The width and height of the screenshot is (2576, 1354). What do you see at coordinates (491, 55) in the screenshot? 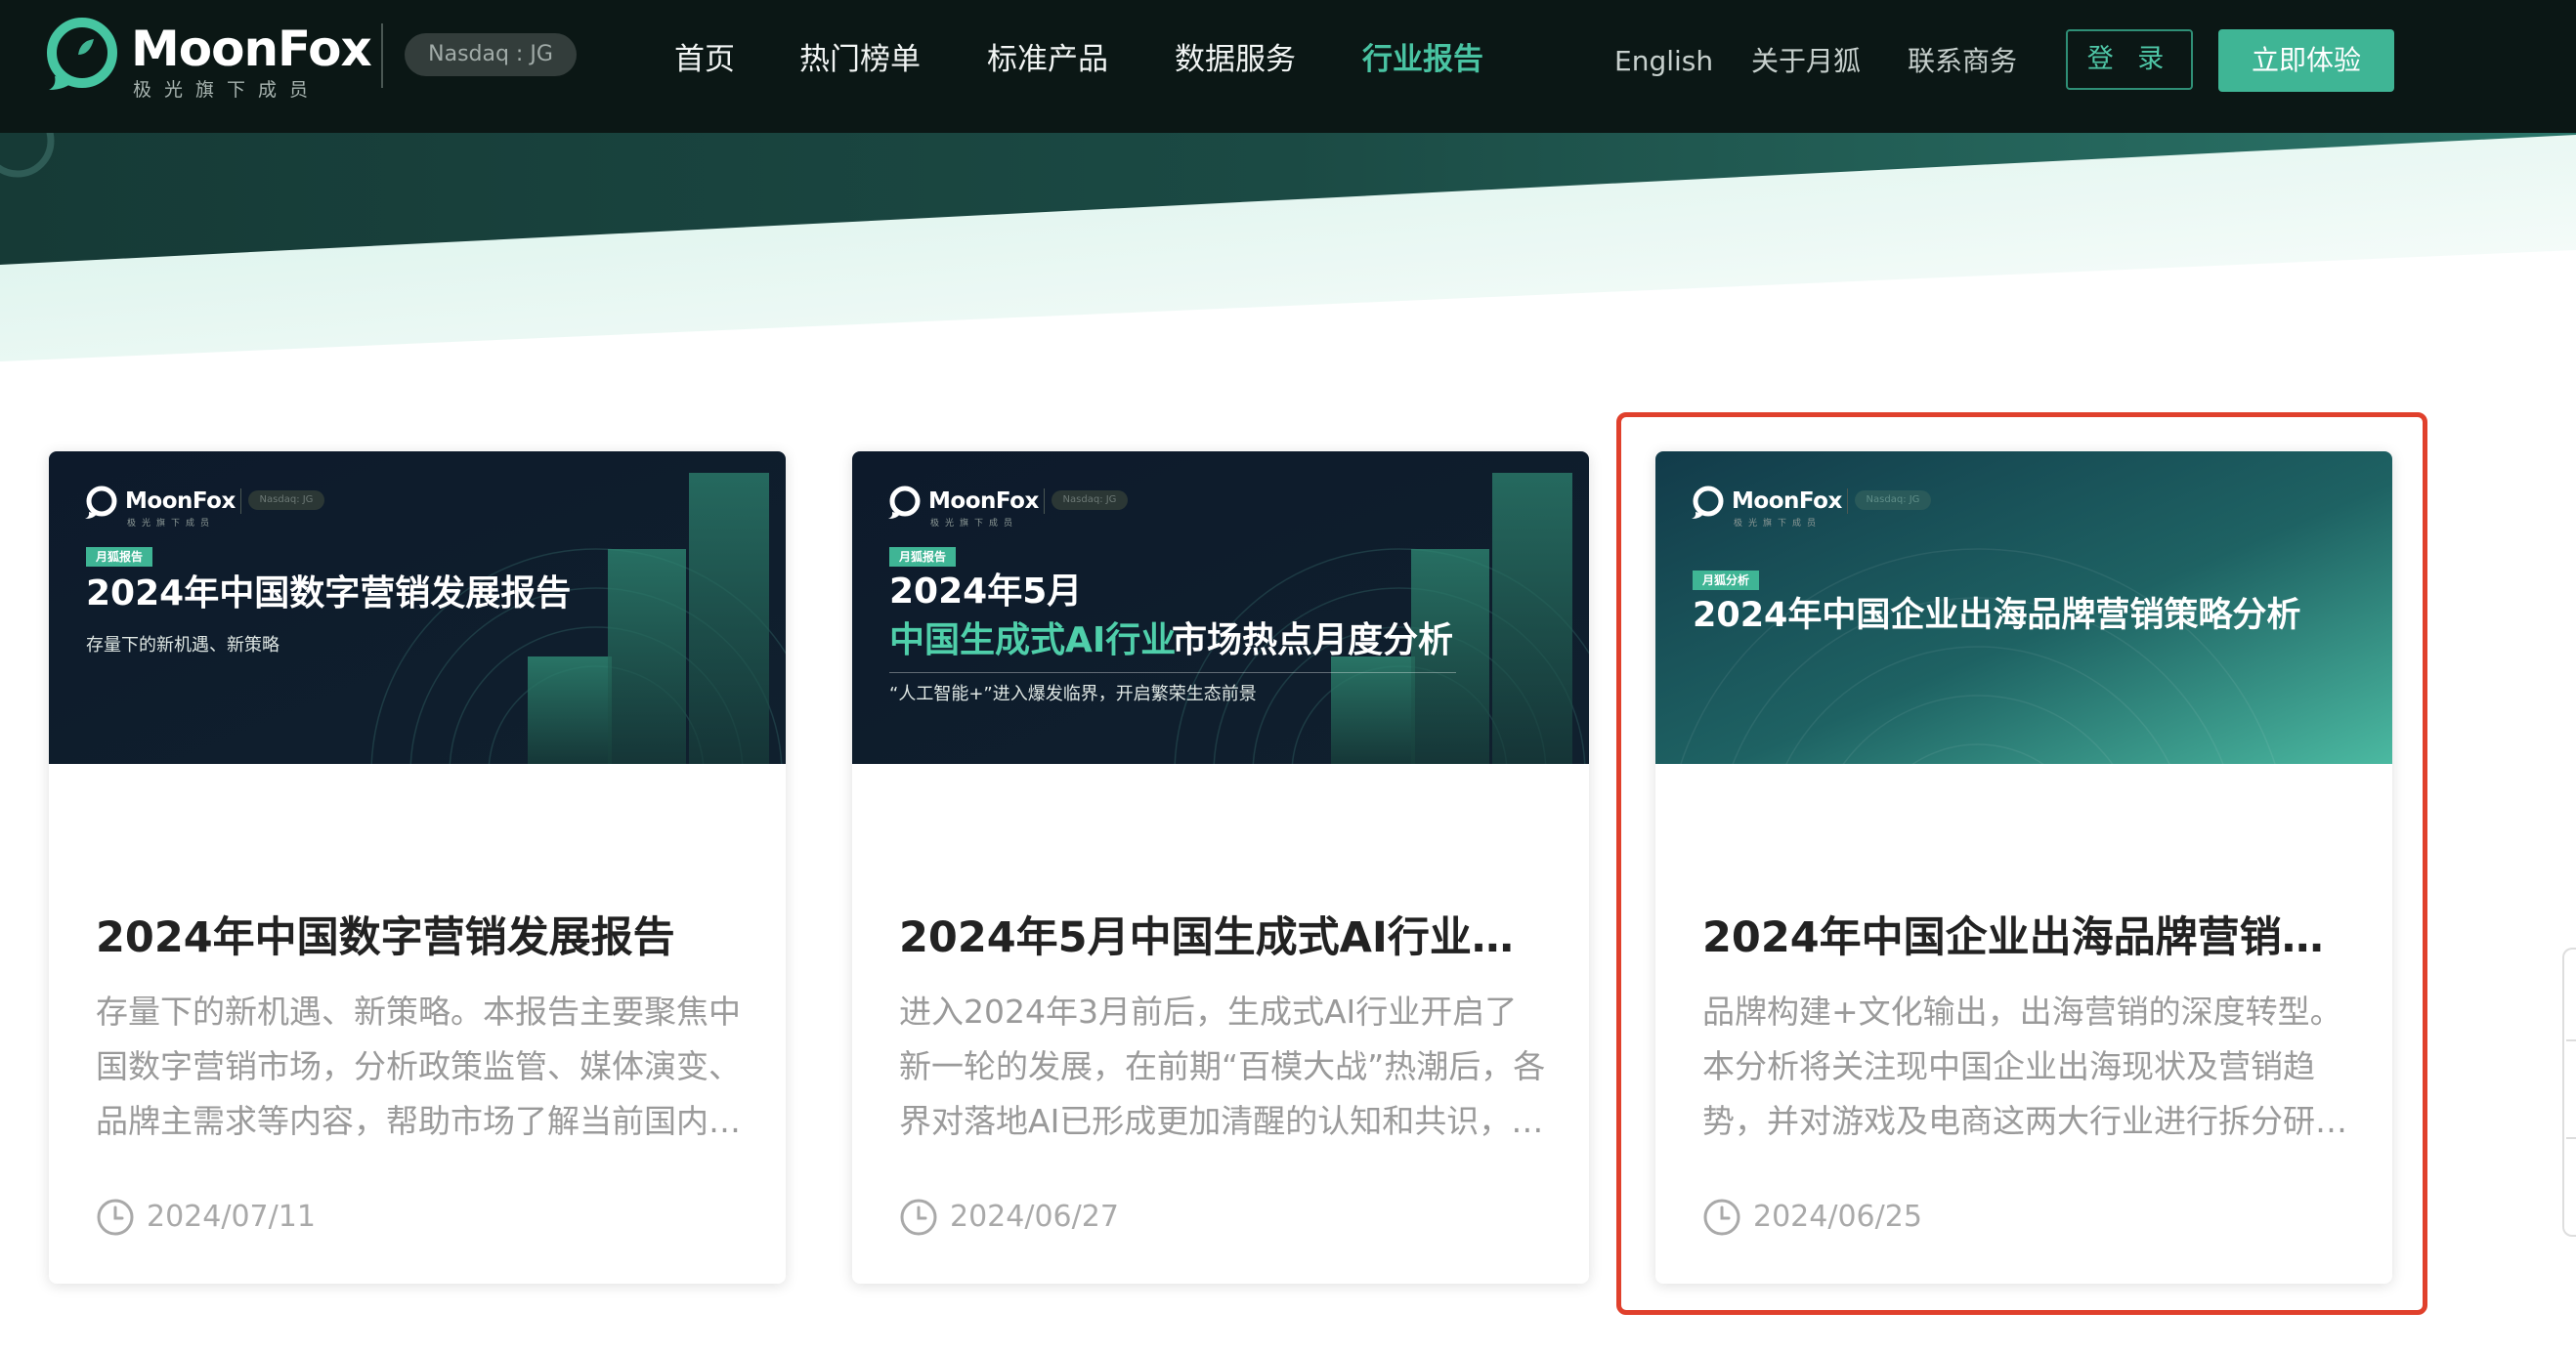
I see `nasdaq-badge: Nasdaq : JG` at bounding box center [491, 55].